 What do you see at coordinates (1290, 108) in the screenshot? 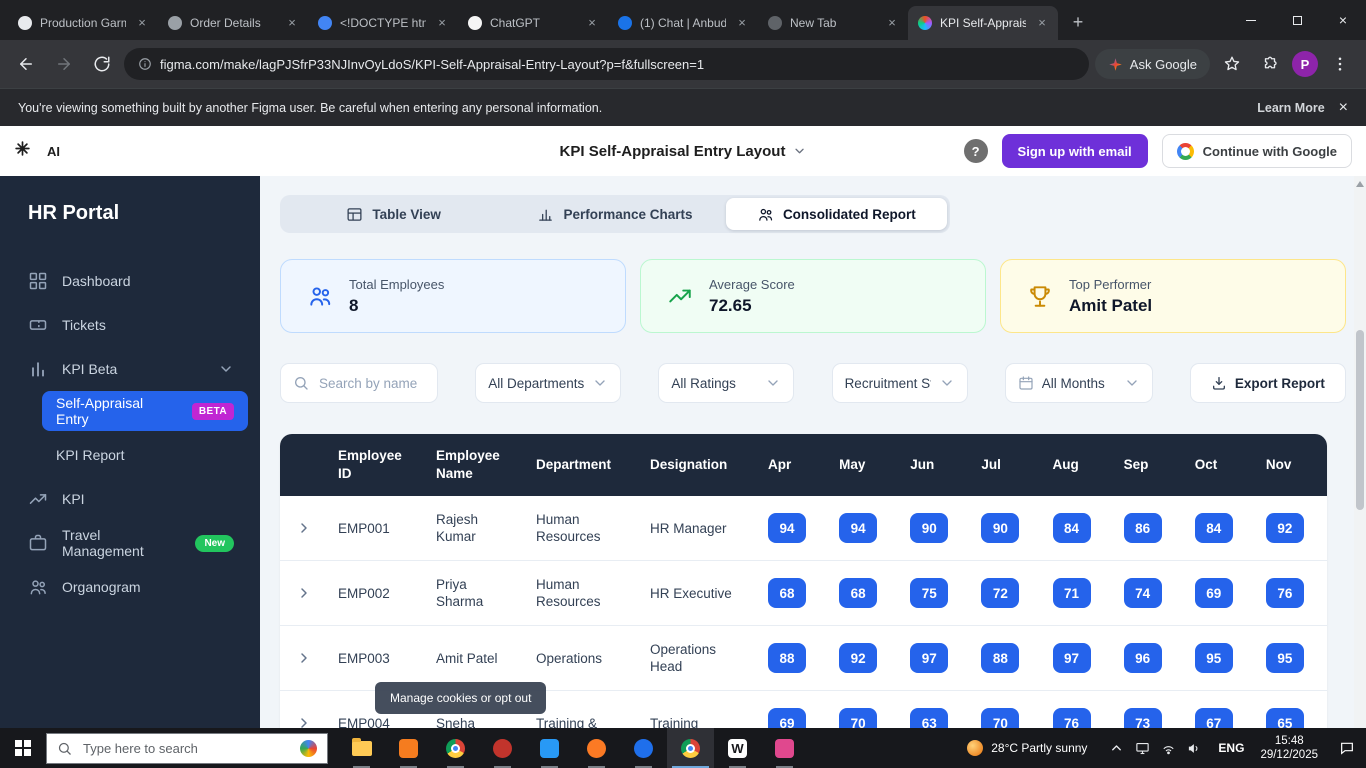
I see `learn-more-link: Learn More` at bounding box center [1290, 108].